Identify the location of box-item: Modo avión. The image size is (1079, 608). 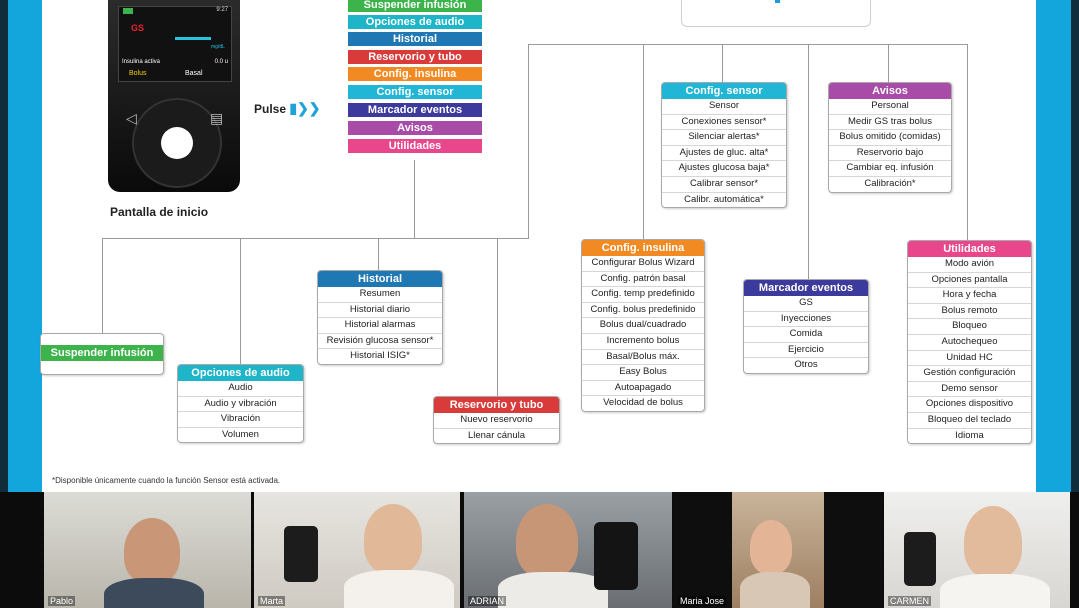
(969, 264).